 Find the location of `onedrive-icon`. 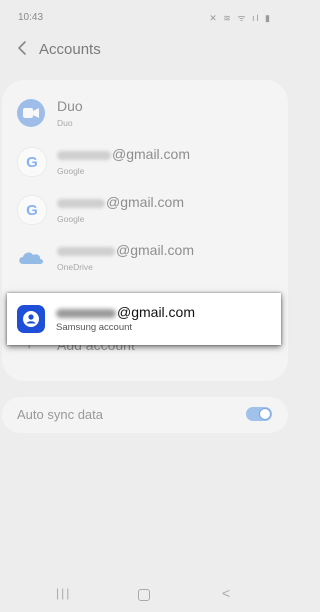

onedrive-icon is located at coordinates (31, 257).